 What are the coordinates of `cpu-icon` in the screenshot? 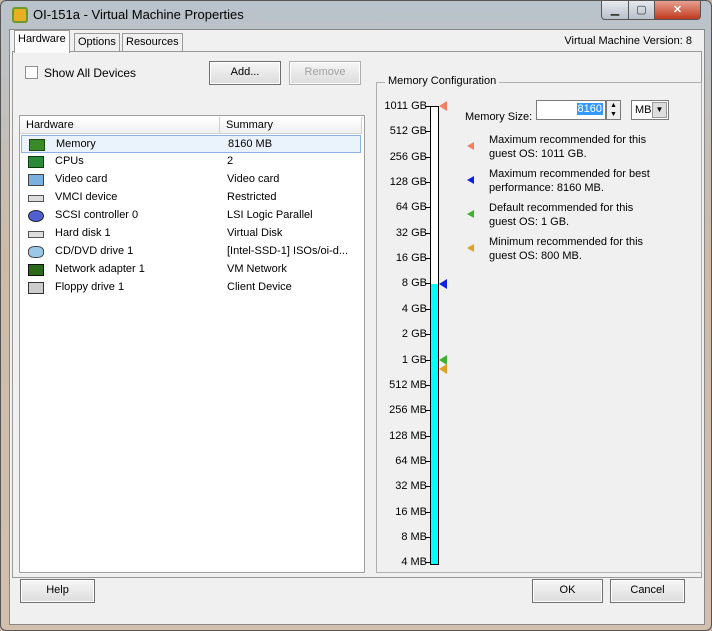 It's located at (36, 162).